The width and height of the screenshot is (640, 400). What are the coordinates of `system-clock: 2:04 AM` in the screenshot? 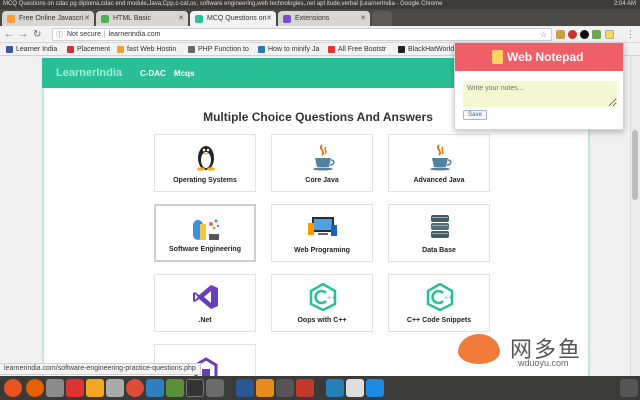 It's located at (624, 4).